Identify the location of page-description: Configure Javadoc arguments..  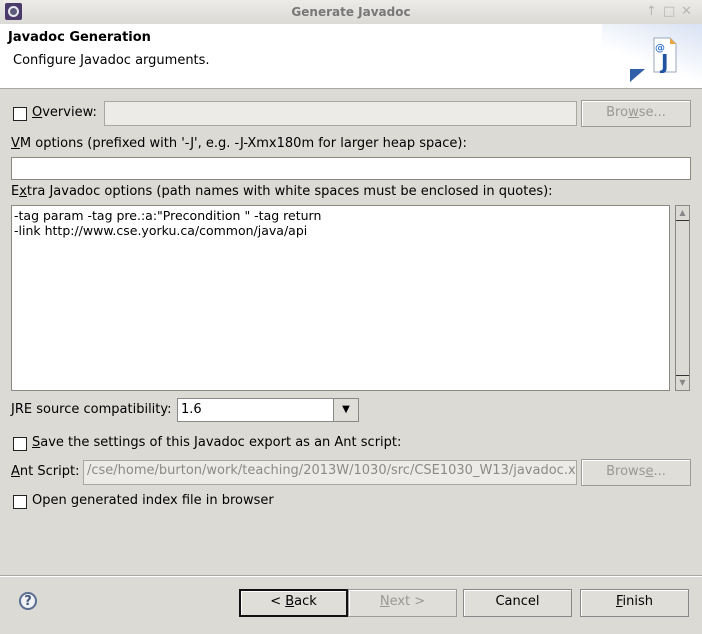
(111, 60).